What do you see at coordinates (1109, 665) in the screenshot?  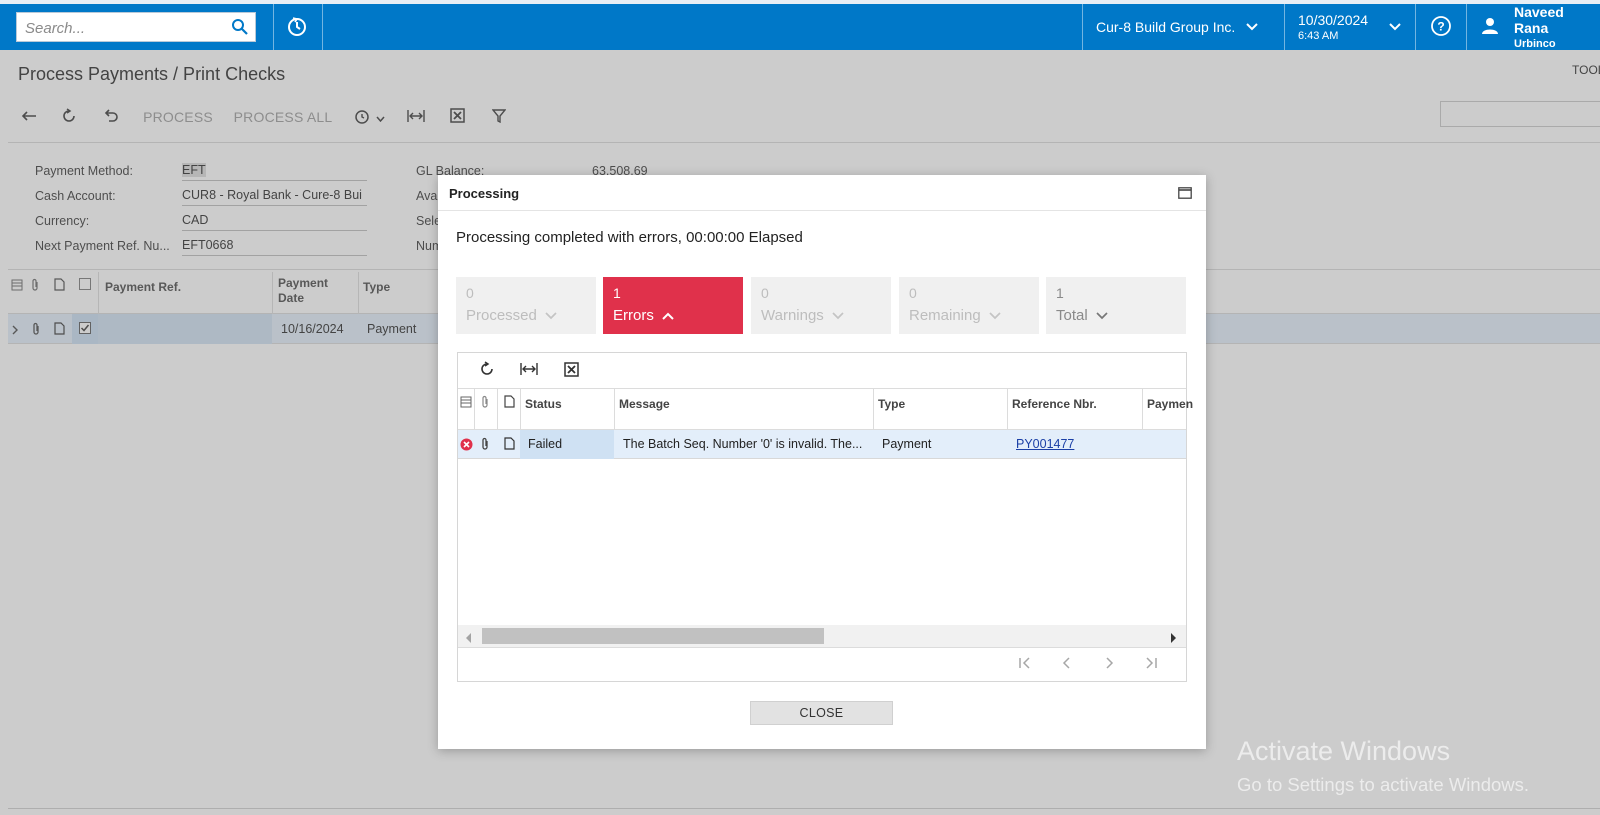 I see `next-page-icon` at bounding box center [1109, 665].